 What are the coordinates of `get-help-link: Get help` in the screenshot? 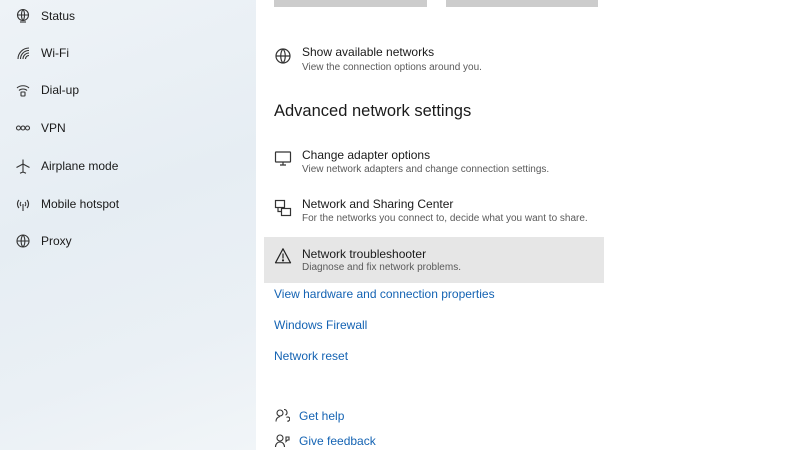 It's located at (334, 417).